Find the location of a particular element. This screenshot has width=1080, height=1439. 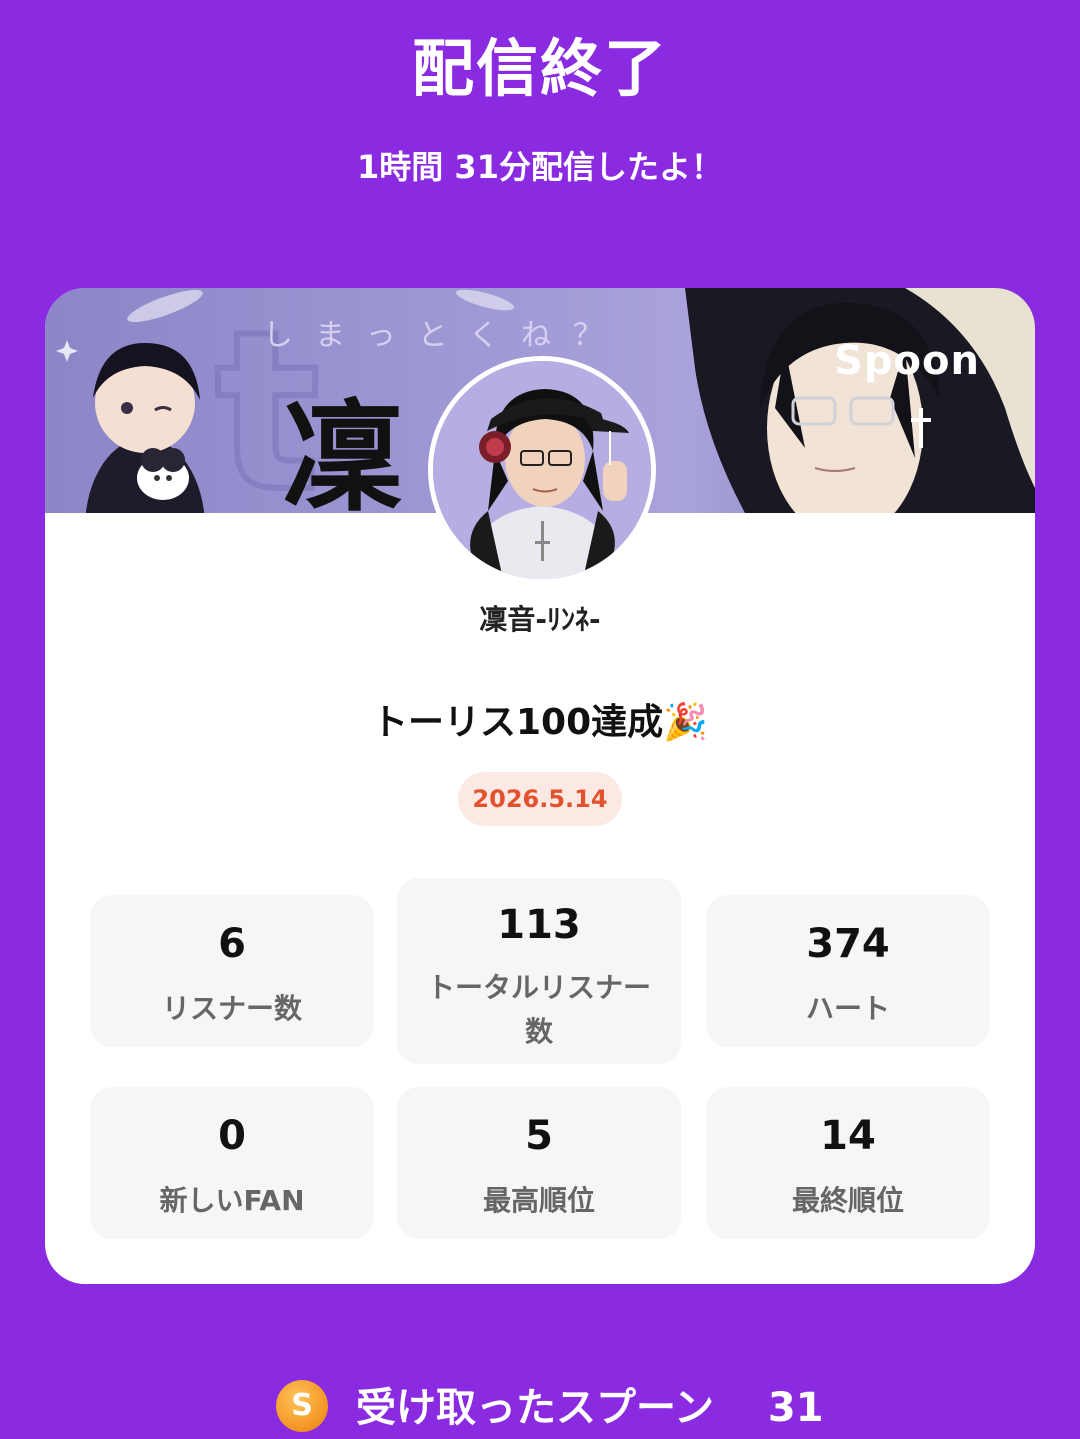

page-title: 配信終了 is located at coordinates (539, 68).